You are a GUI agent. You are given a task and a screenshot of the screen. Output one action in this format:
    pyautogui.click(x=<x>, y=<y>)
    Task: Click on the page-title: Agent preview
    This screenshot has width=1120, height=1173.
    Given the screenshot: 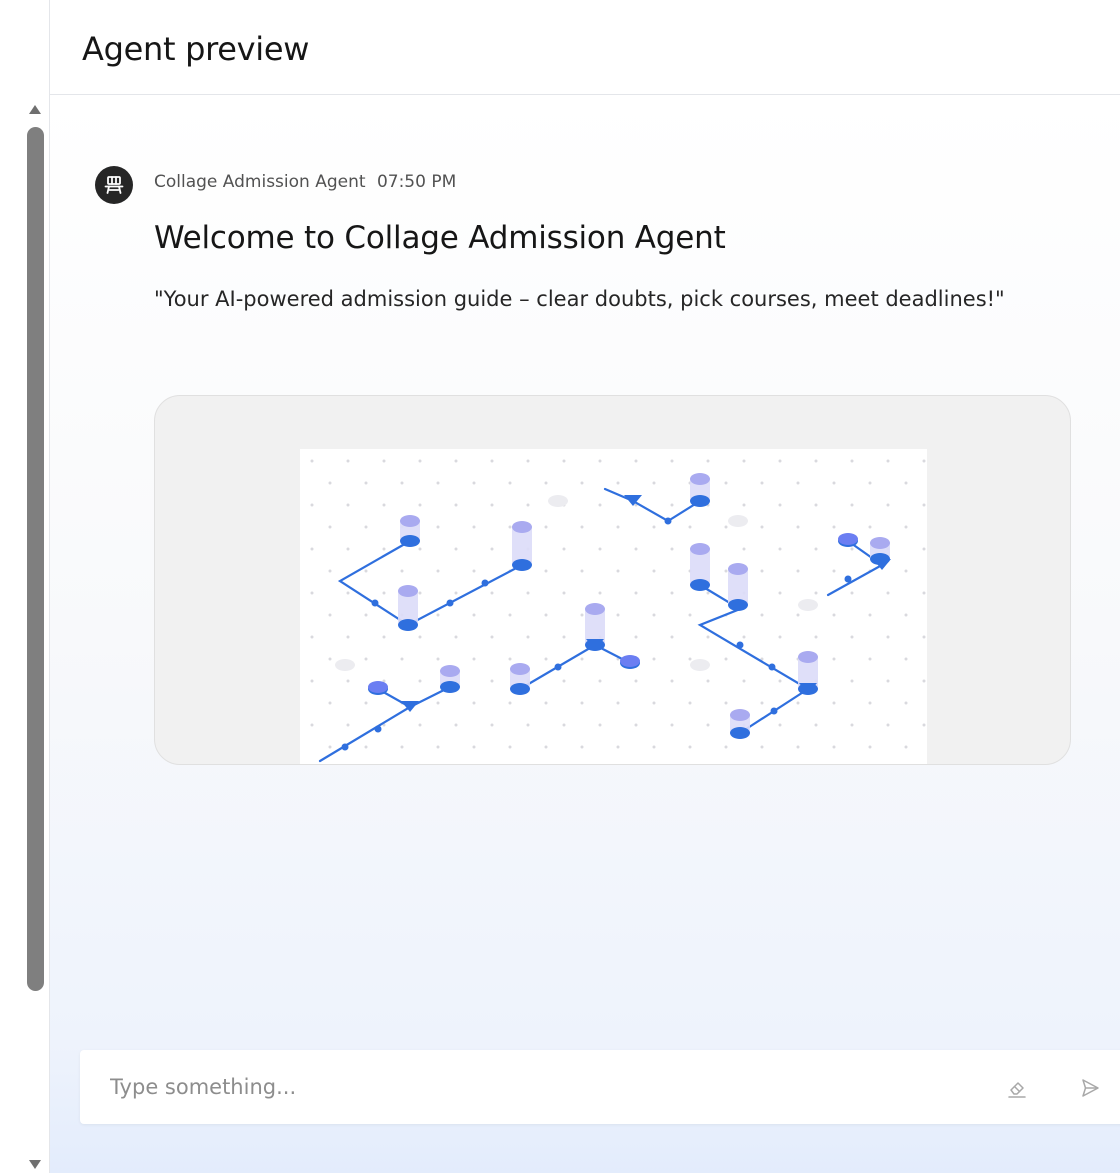 What is the action you would take?
    pyautogui.click(x=196, y=49)
    